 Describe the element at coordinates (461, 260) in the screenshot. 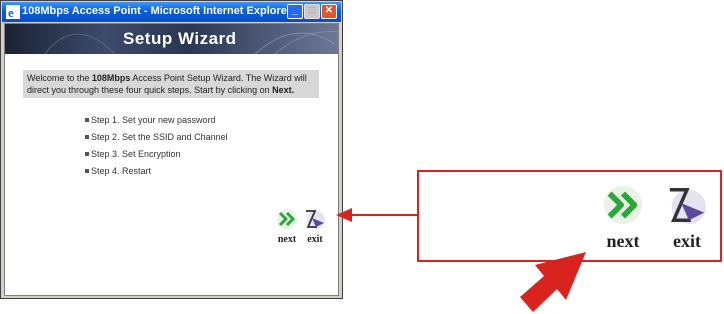

I see `annotation-overlay` at that location.